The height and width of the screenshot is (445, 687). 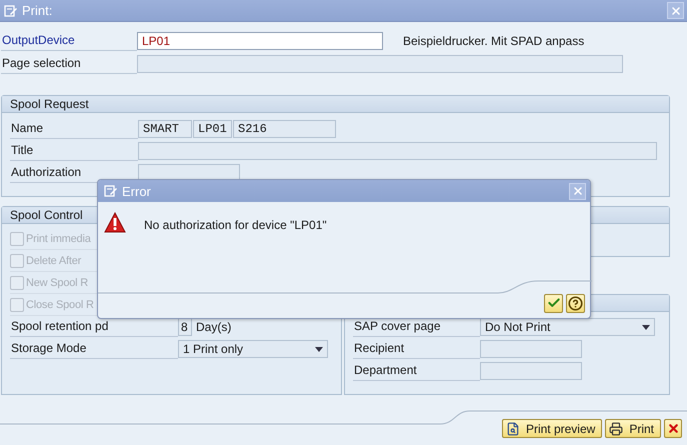 What do you see at coordinates (260, 41) in the screenshot?
I see `output-device-field: LP01` at bounding box center [260, 41].